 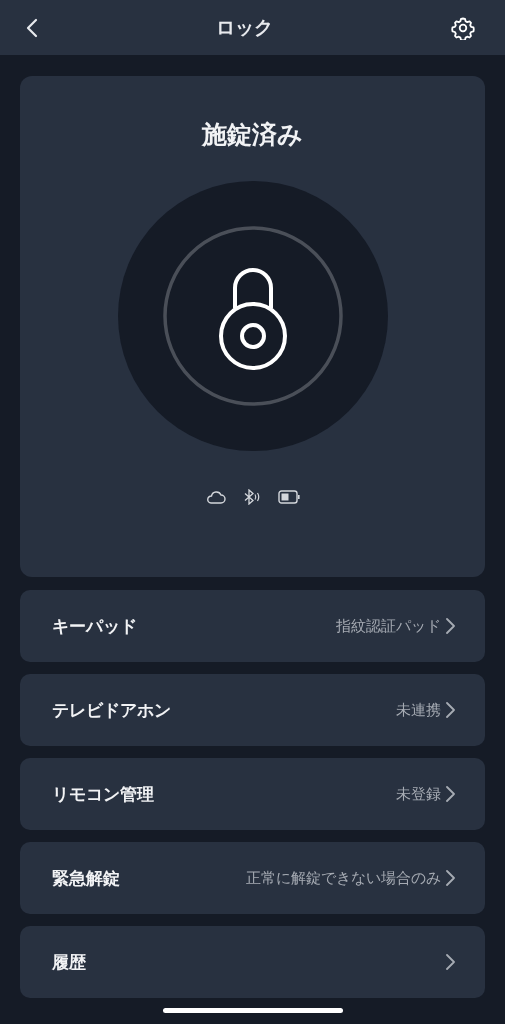 What do you see at coordinates (252, 710) in the screenshot?
I see `settings-row: テレビドアホン 未連携` at bounding box center [252, 710].